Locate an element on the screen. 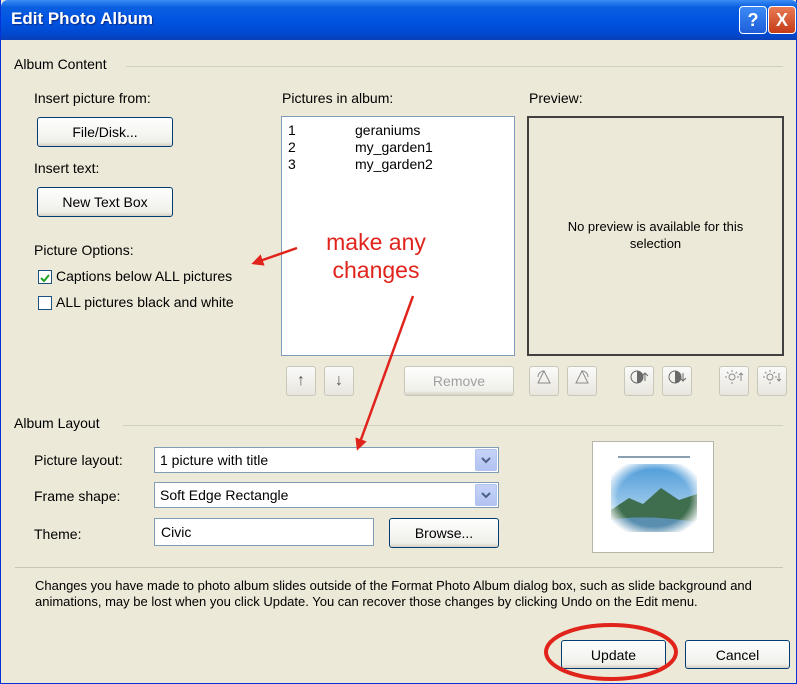  update-highlight-circle is located at coordinates (611, 652).